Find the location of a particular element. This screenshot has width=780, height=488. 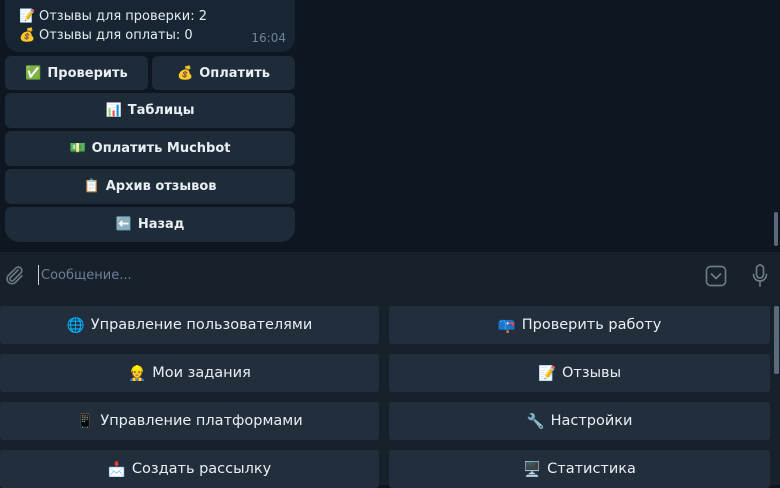

button-label: Архив отзывов is located at coordinates (161, 186).